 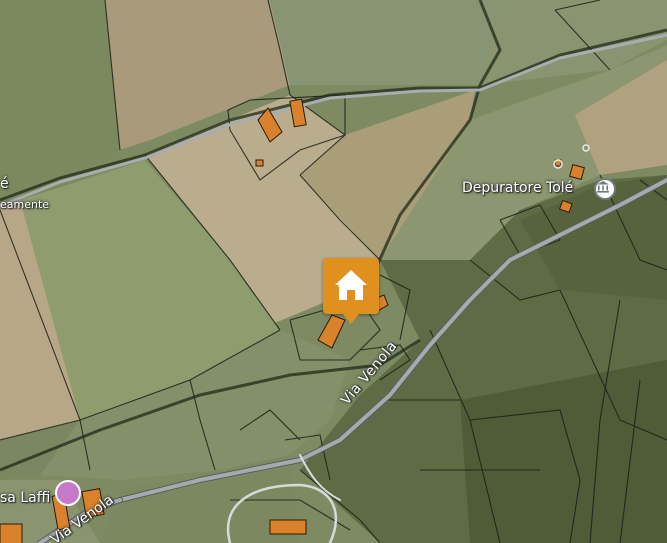 I want to click on edge-label-mid: eamente, so click(x=25, y=204).